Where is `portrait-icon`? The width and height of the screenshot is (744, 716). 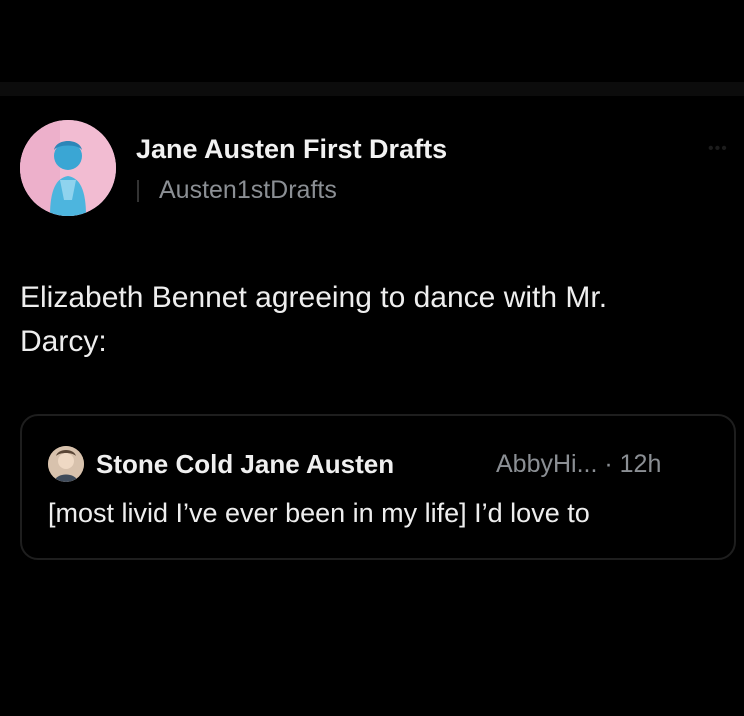
portrait-icon is located at coordinates (68, 168).